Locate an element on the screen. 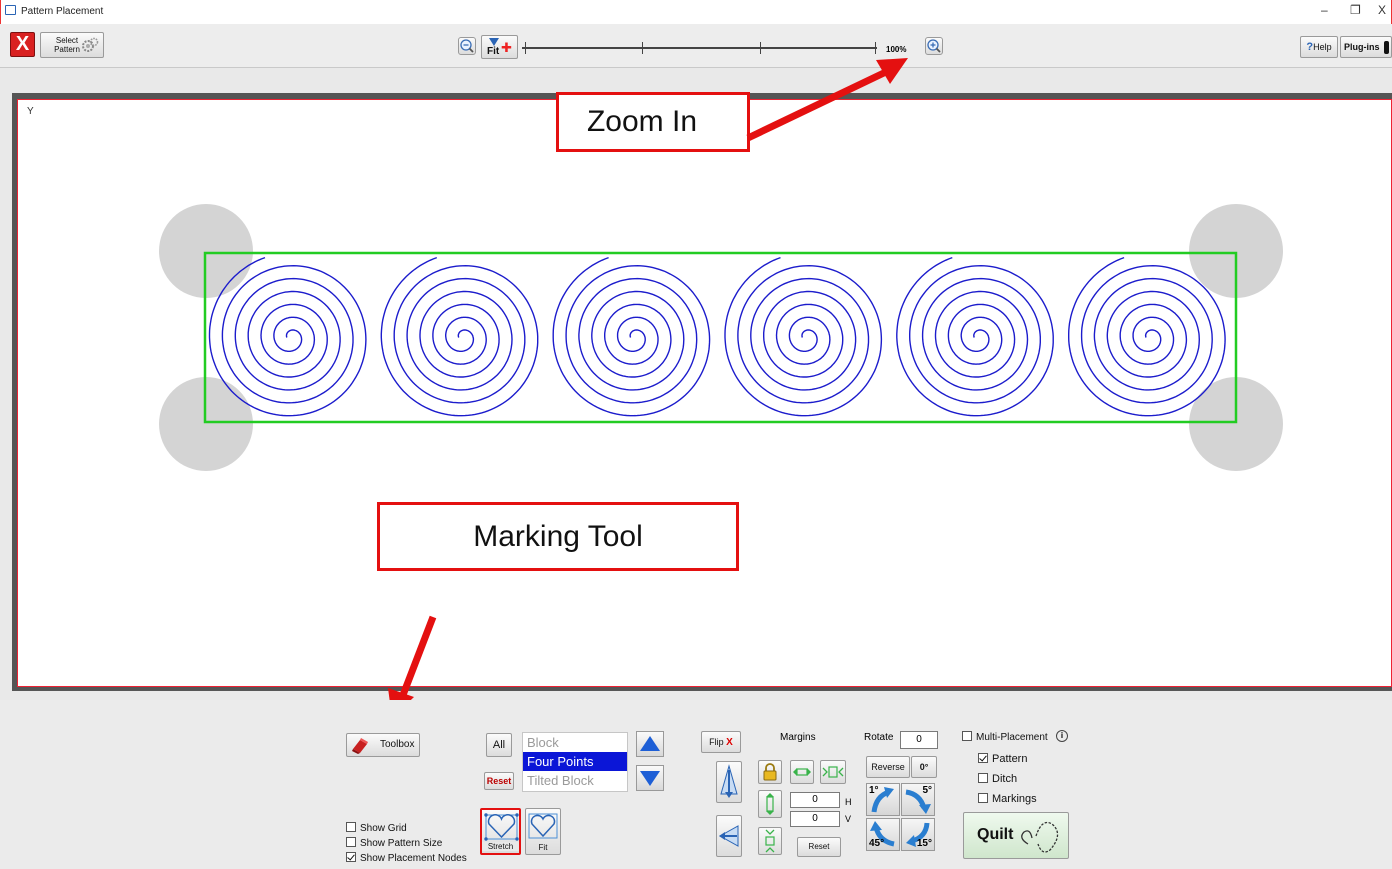 Image resolution: width=1392 pixels, height=869 pixels. vertical-contract-icon is located at coordinates (770, 841).